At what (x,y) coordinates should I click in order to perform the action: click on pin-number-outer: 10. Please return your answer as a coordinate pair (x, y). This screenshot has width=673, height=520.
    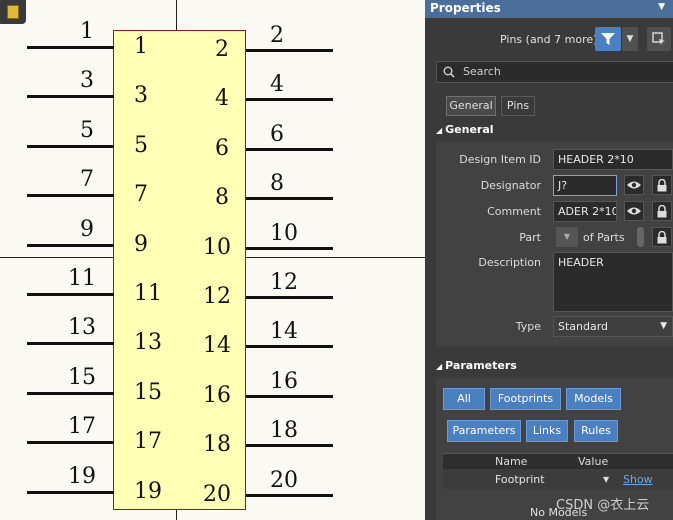
    Looking at the image, I should click on (284, 233).